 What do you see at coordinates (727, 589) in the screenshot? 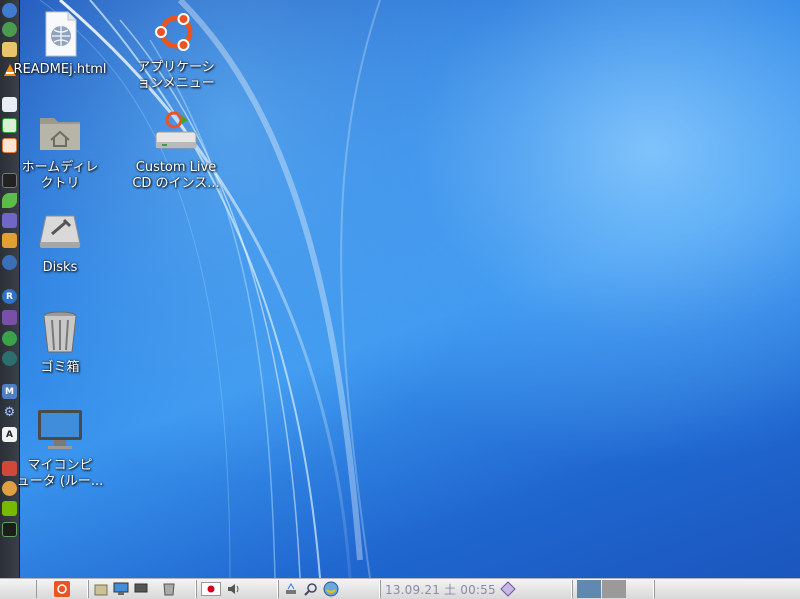
I see `window-list` at bounding box center [727, 589].